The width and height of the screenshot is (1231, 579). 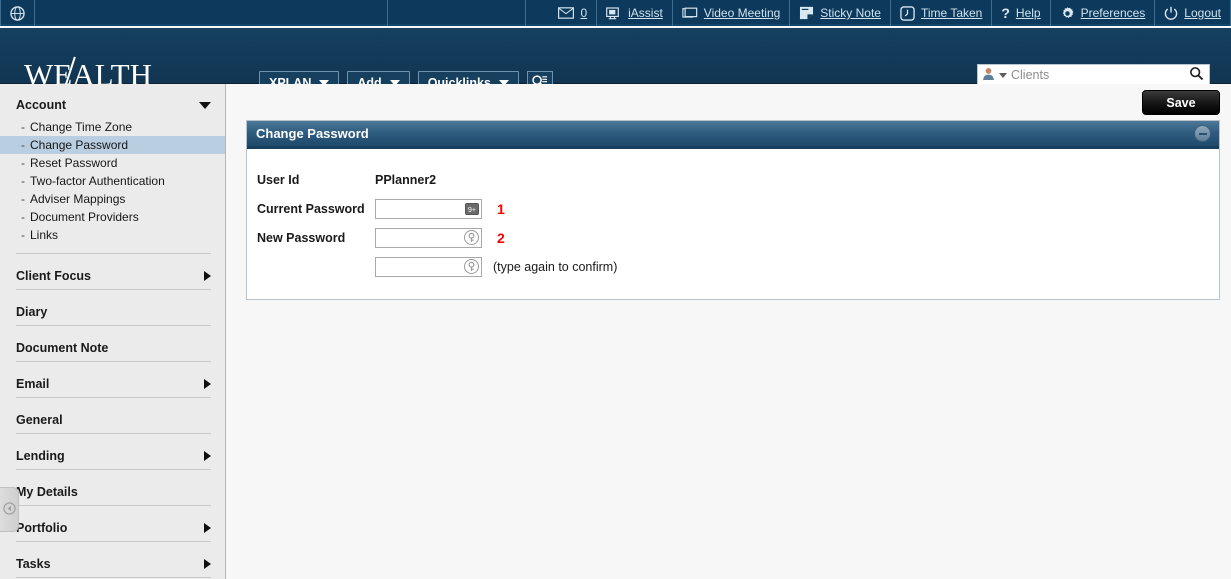 I want to click on sidebar-group-general: General, so click(x=113, y=420).